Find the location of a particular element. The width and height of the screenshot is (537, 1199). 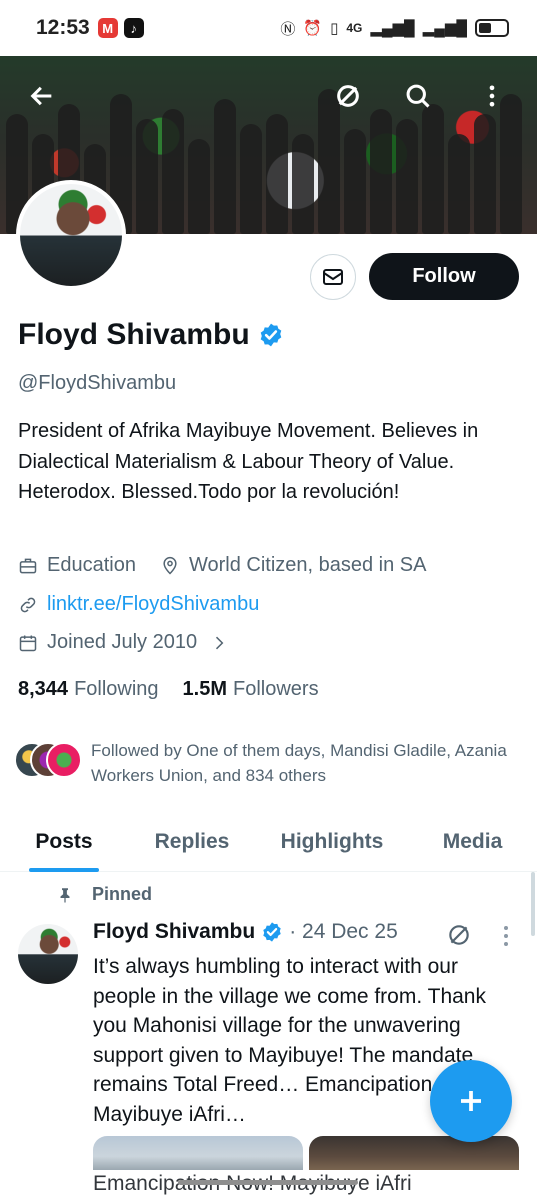

alarm-icon: ⏰ is located at coordinates (313, 28).